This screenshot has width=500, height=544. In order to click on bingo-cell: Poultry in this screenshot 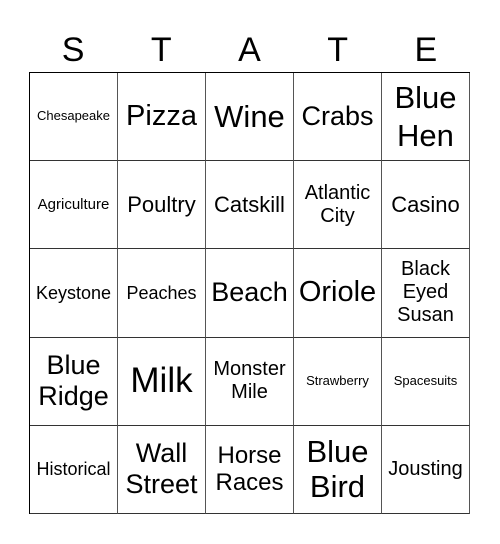, I will do `click(162, 205)`.